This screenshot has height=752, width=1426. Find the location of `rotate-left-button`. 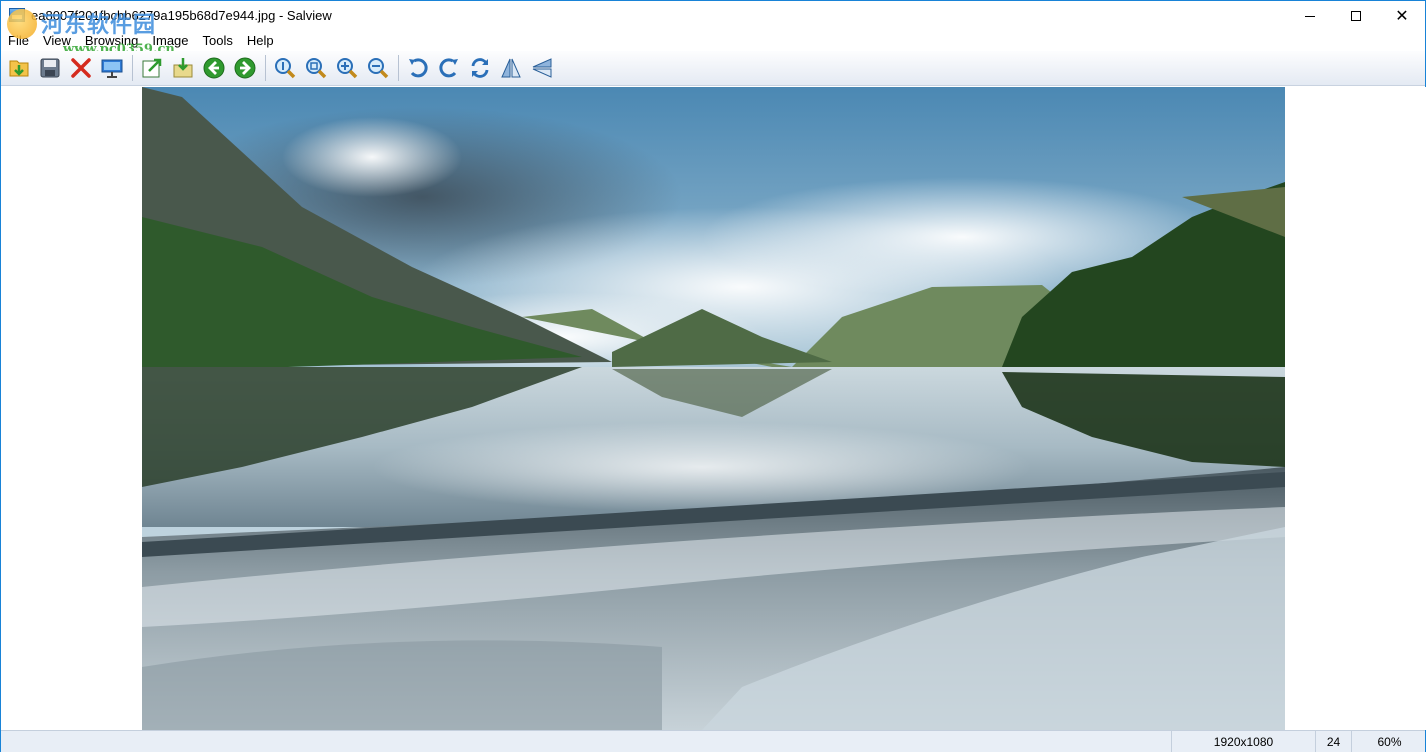

rotate-left-button is located at coordinates (418, 68).